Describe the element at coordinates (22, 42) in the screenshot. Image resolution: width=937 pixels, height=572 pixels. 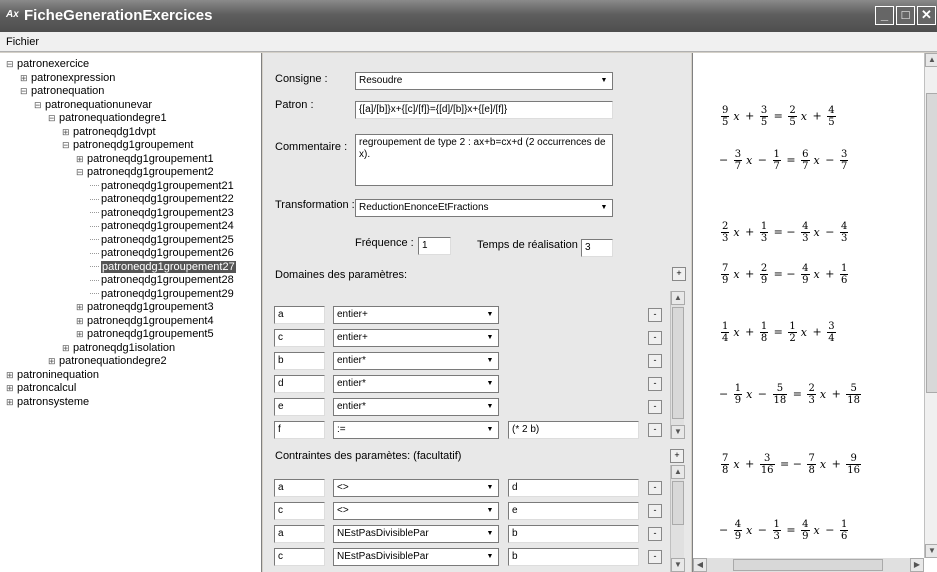
I see `menu-fichier: Fichier` at that location.